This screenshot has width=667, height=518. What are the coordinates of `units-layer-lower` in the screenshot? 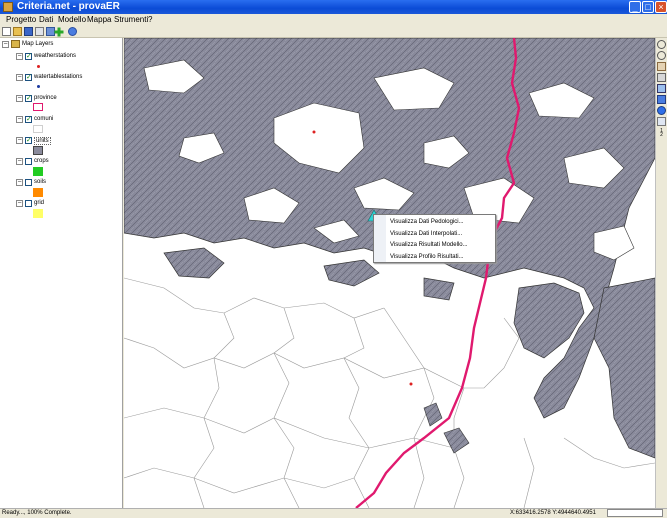 It's located at (446, 428).